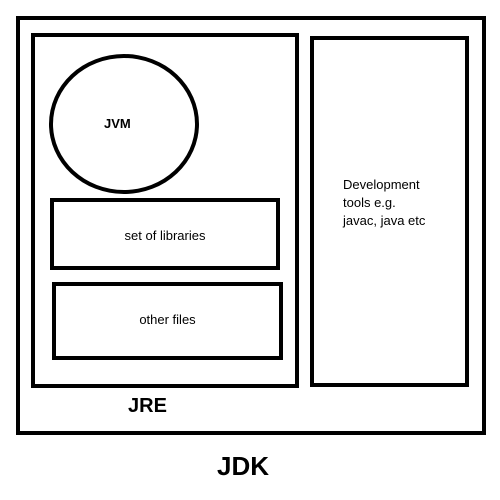 This screenshot has width=500, height=500. Describe the element at coordinates (165, 235) in the screenshot. I see `libraries-label: set of libraries` at that location.